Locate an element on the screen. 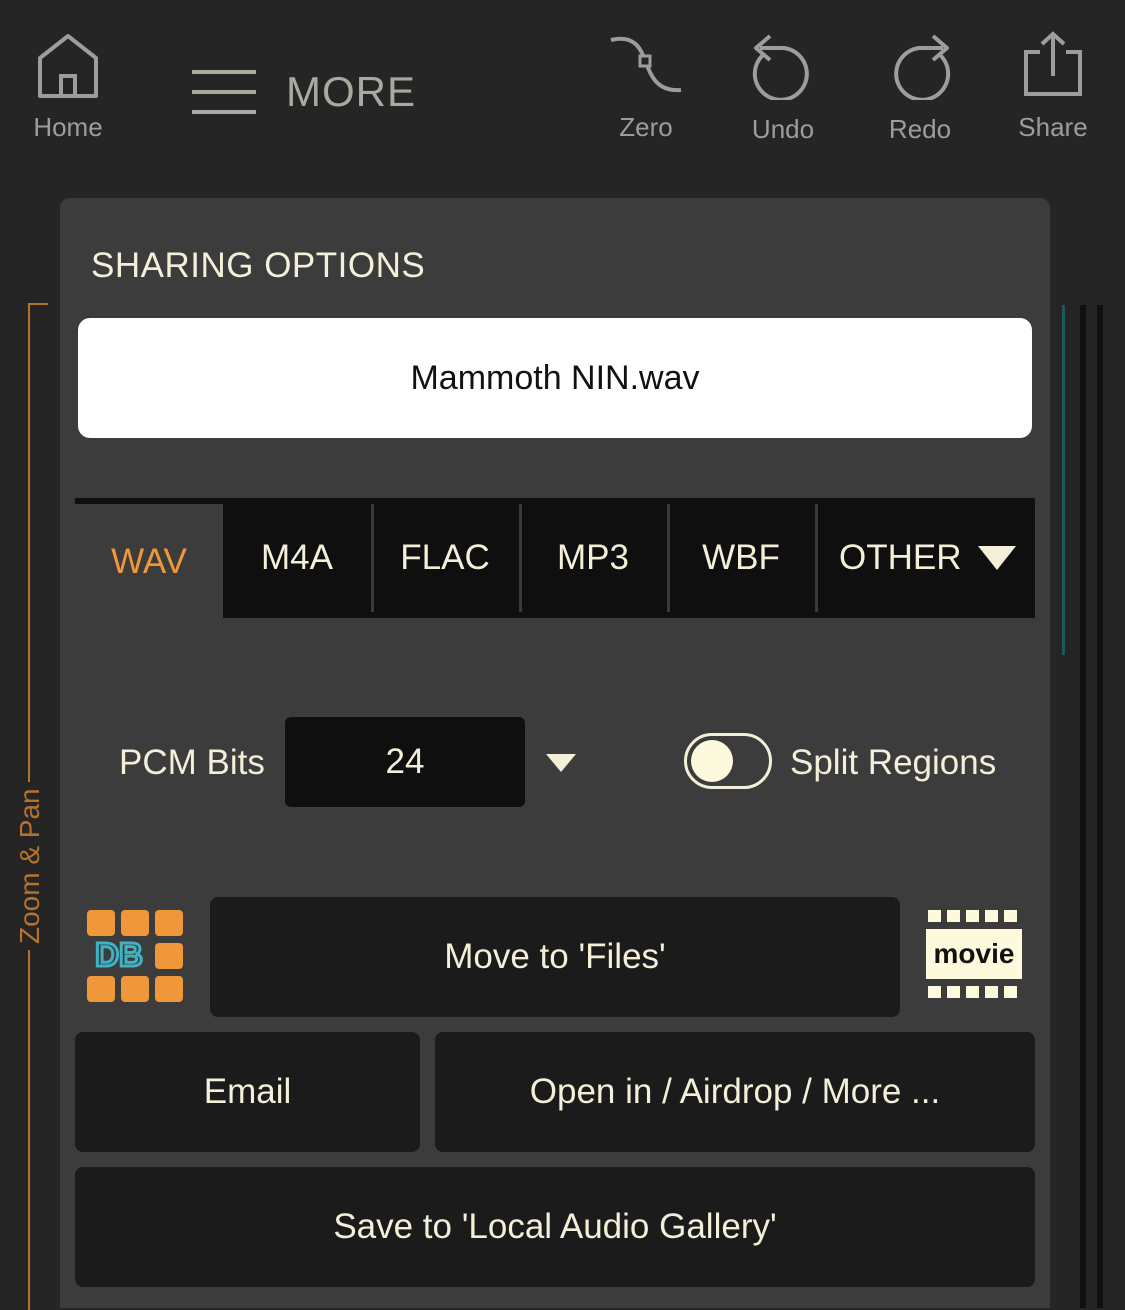  share-icon is located at coordinates (1053, 63).